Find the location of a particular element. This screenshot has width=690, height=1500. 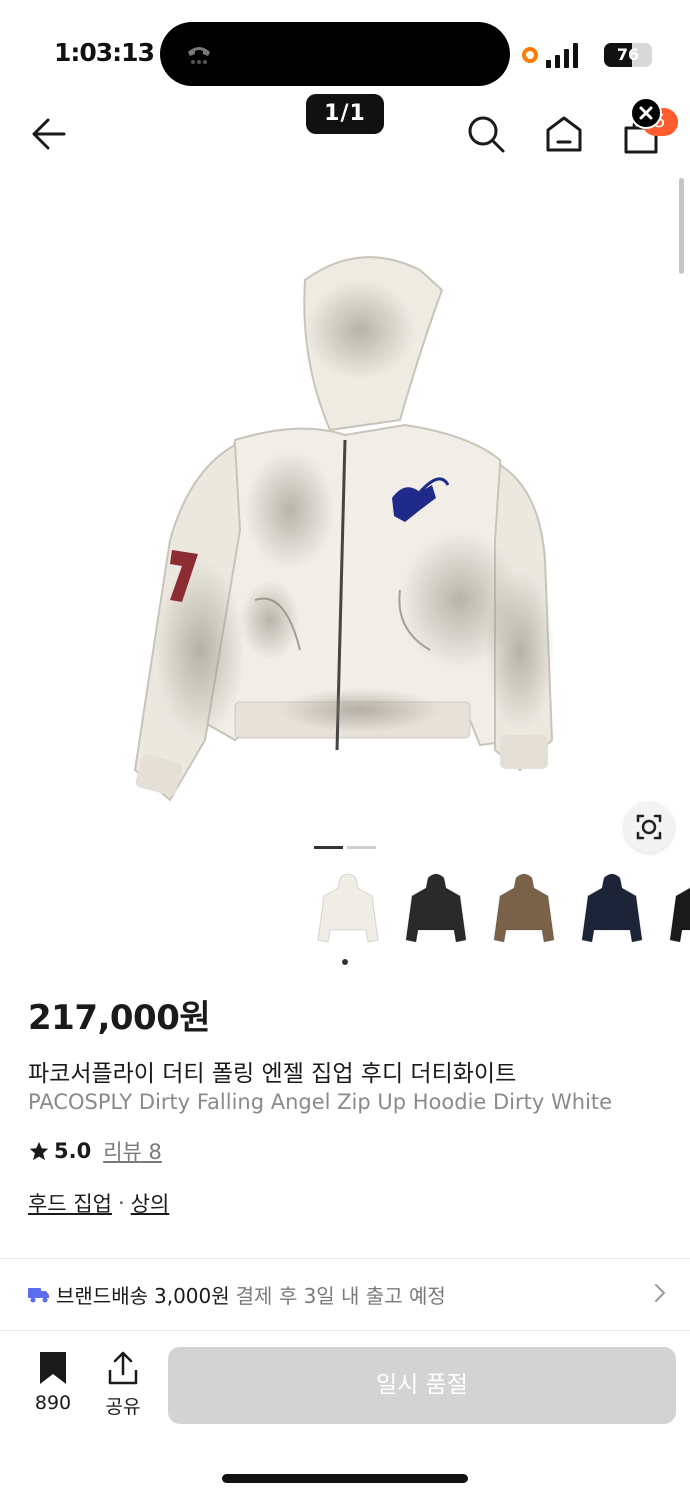

category-link-hood-zipup: 후드 집업 is located at coordinates (70, 1203).